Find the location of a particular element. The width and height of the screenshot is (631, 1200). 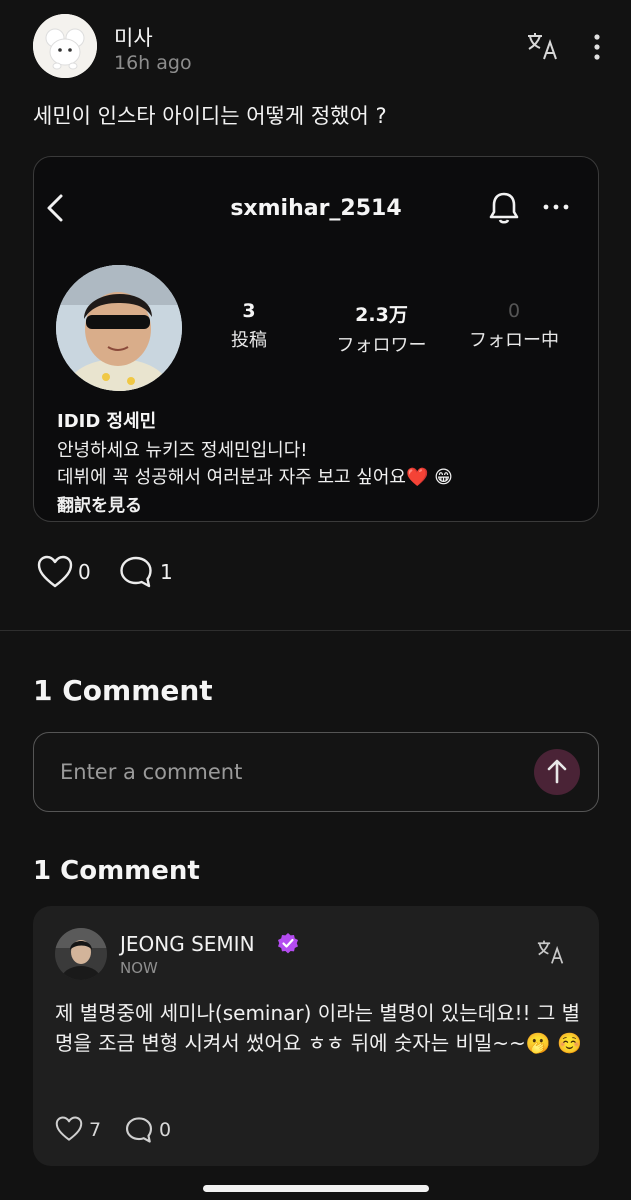

embed-bio-line-1: 안녕하세요 뉴키즈 정세민입니다! is located at coordinates (182, 450).